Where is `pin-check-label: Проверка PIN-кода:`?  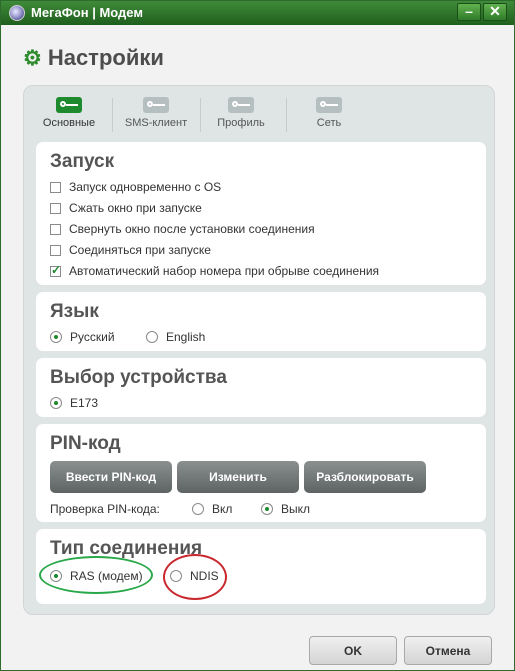
pin-check-label: Проверка PIN-кода: is located at coordinates (105, 509).